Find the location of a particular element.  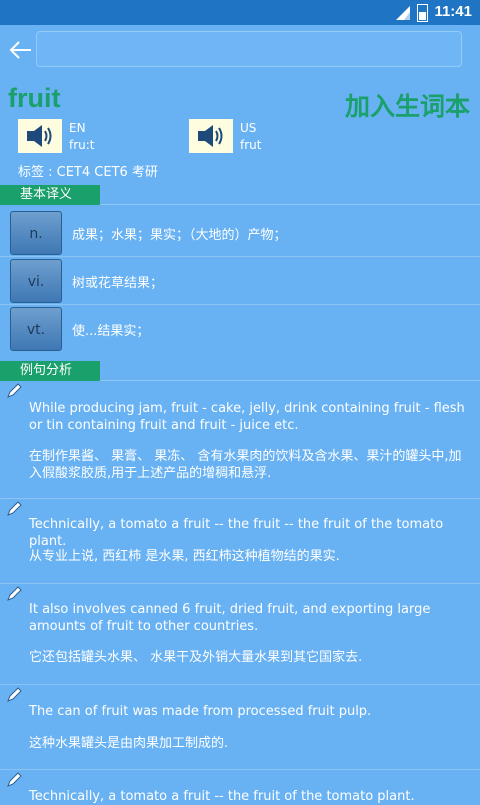

definition-row: vt. 使...结果实； is located at coordinates (240, 329).